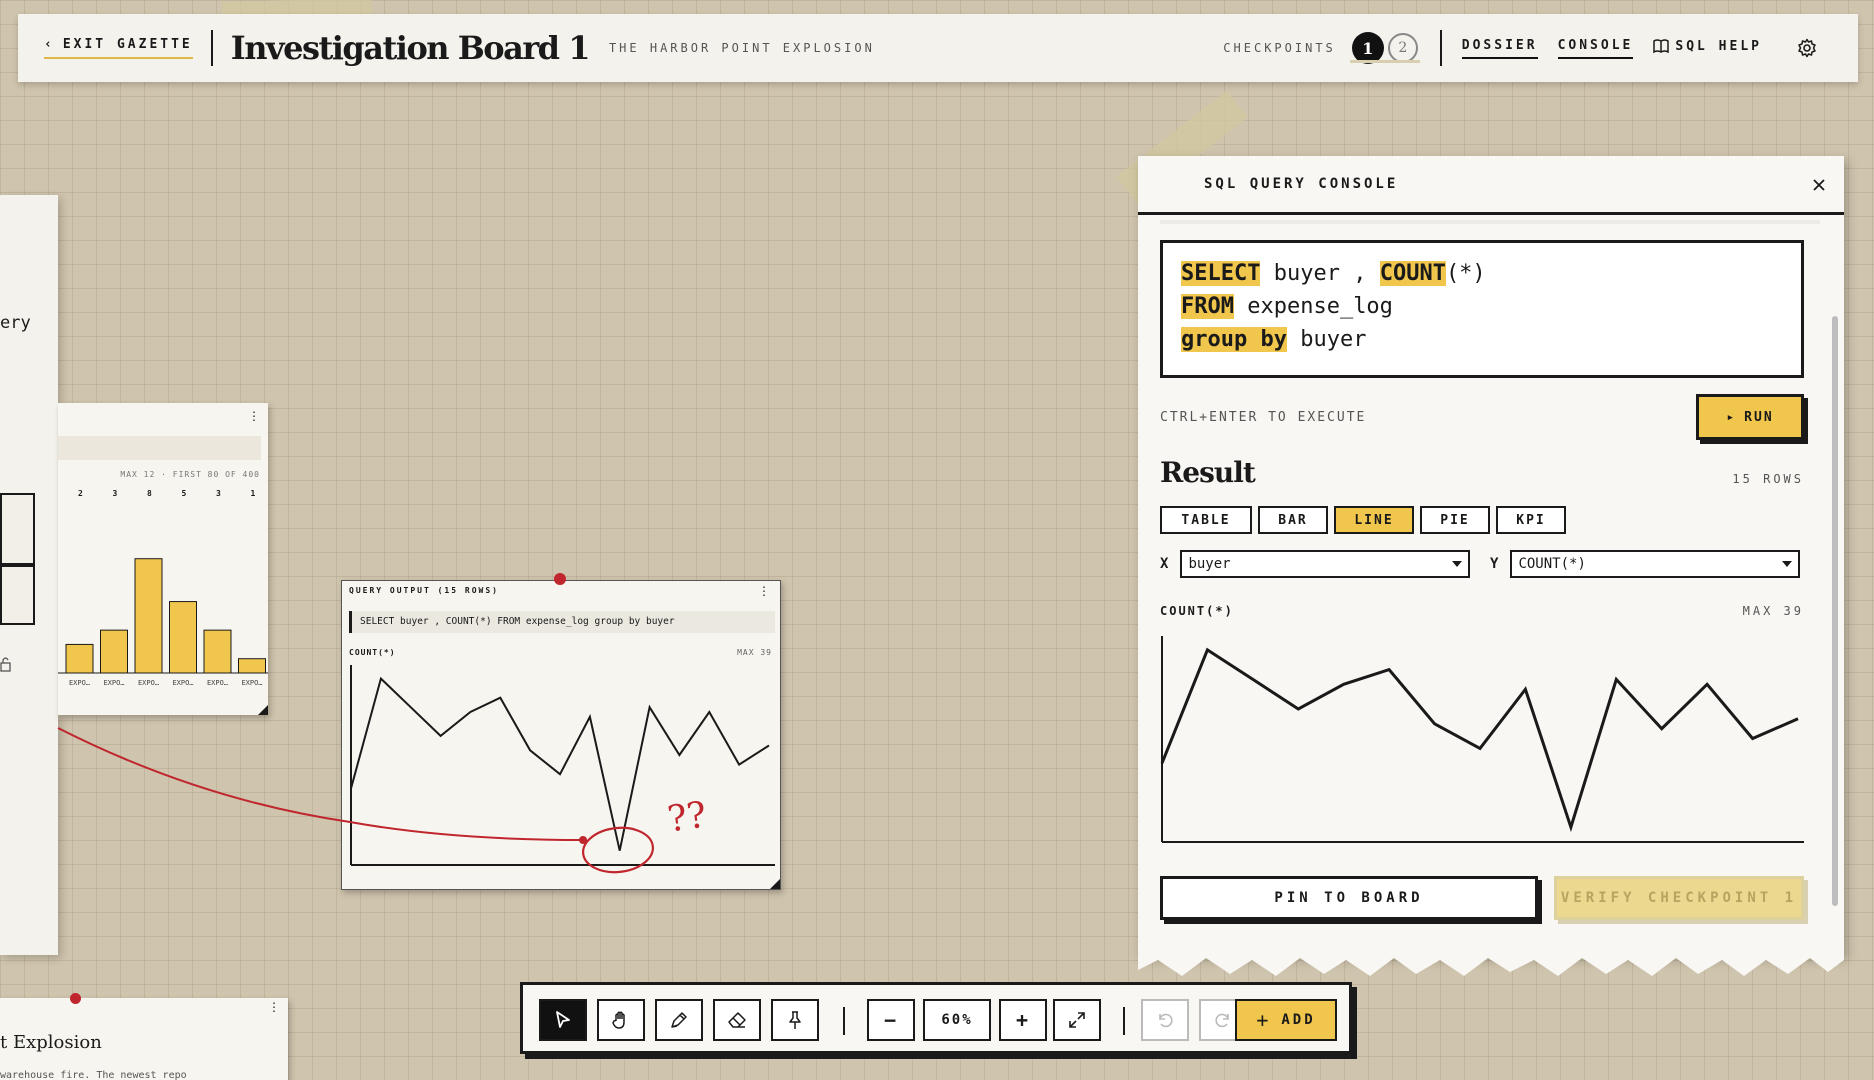 This screenshot has width=1874, height=1080. I want to click on console-title: SQL QUERY CONSOLE, so click(1301, 184).